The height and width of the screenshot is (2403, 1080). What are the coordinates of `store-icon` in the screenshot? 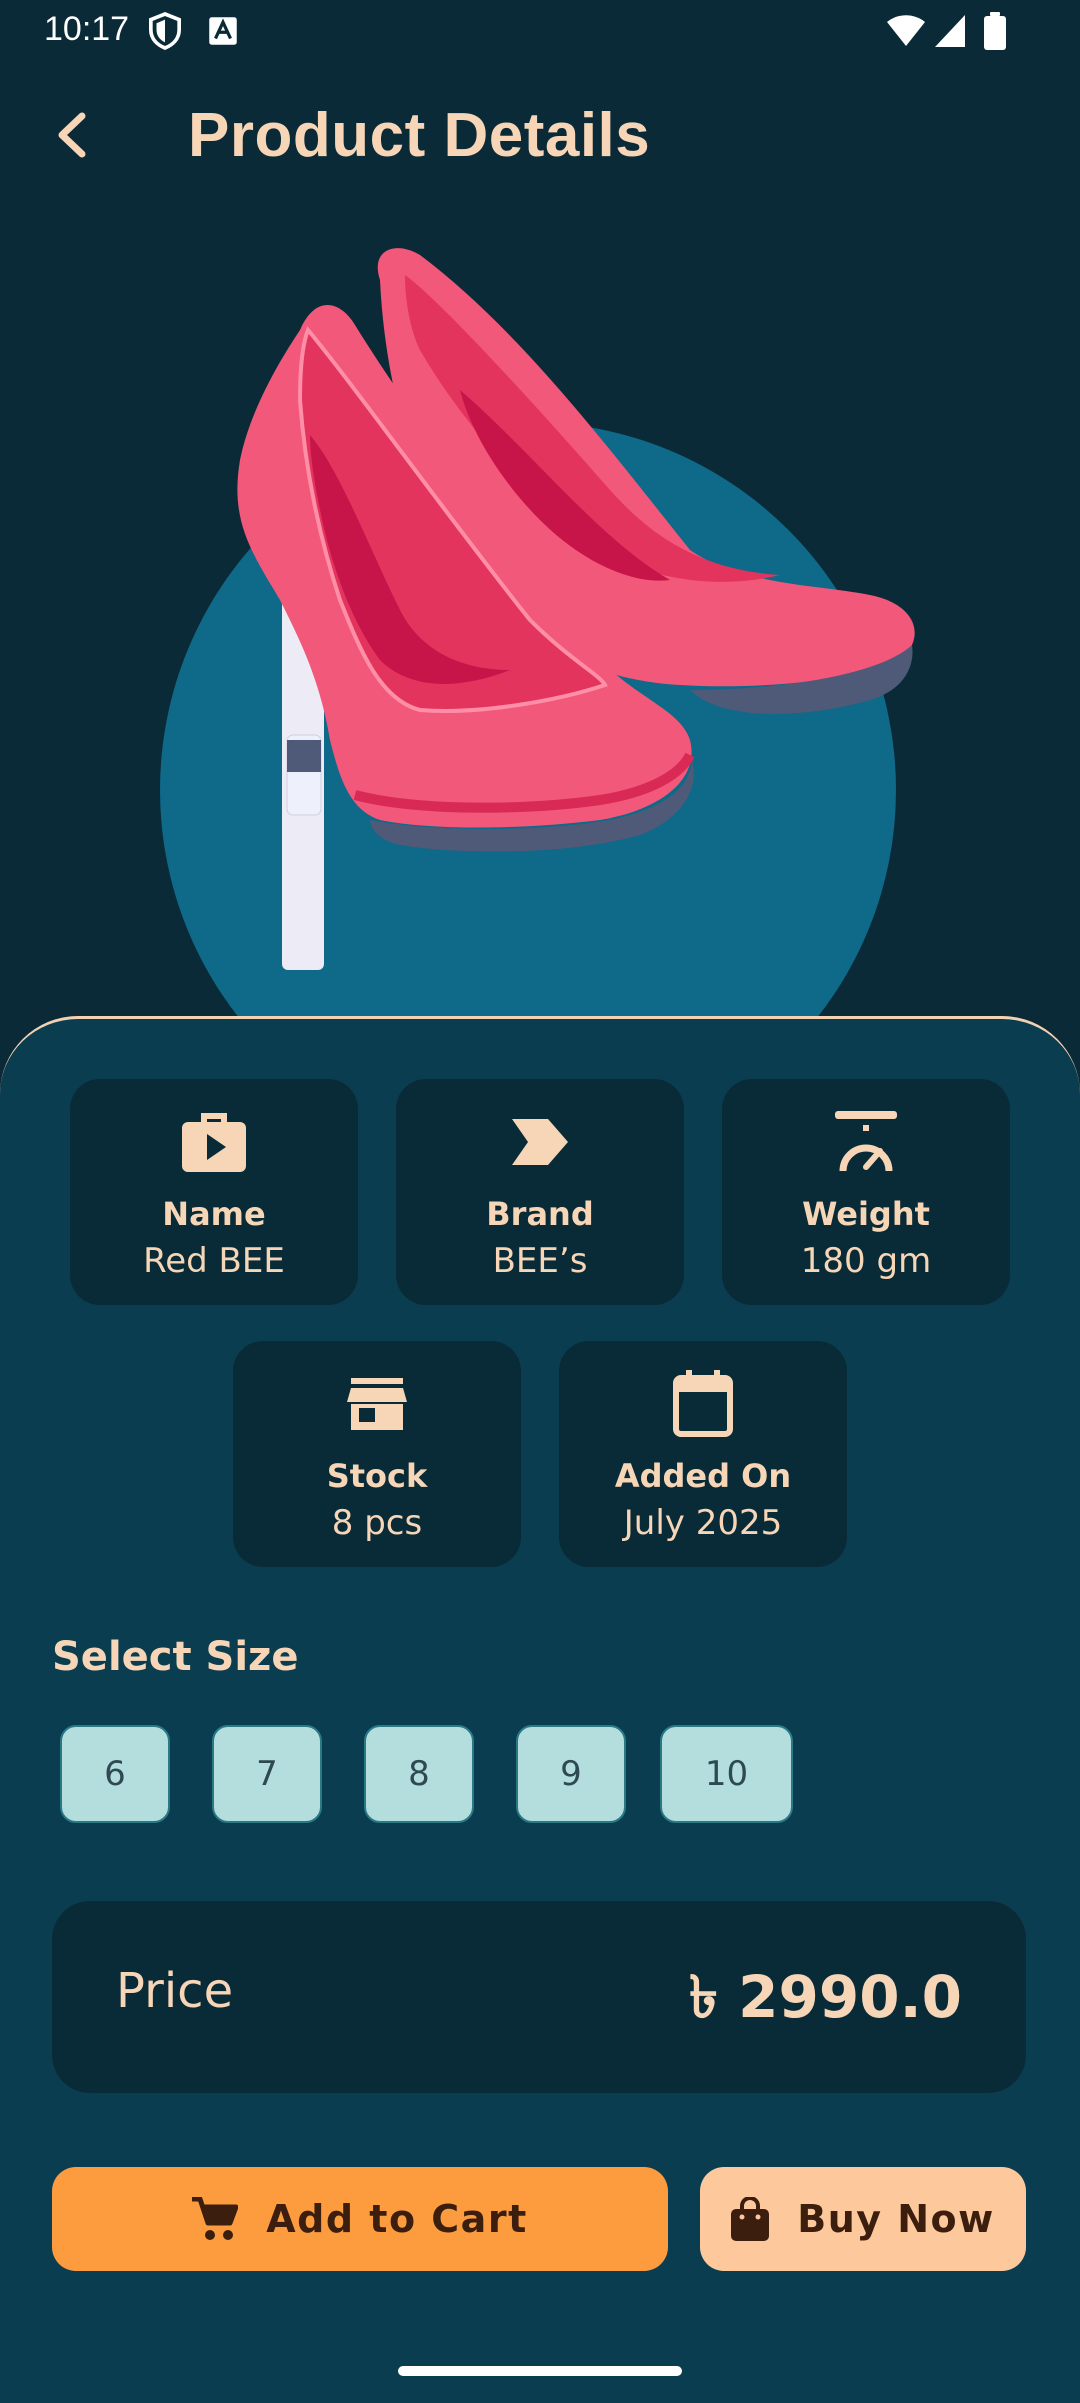 It's located at (377, 1404).